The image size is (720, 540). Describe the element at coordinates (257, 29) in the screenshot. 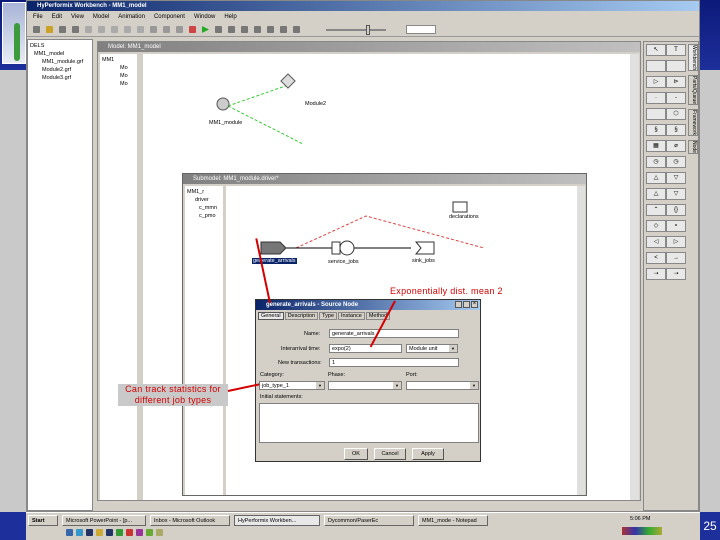

I see `anim-back-icon` at that location.